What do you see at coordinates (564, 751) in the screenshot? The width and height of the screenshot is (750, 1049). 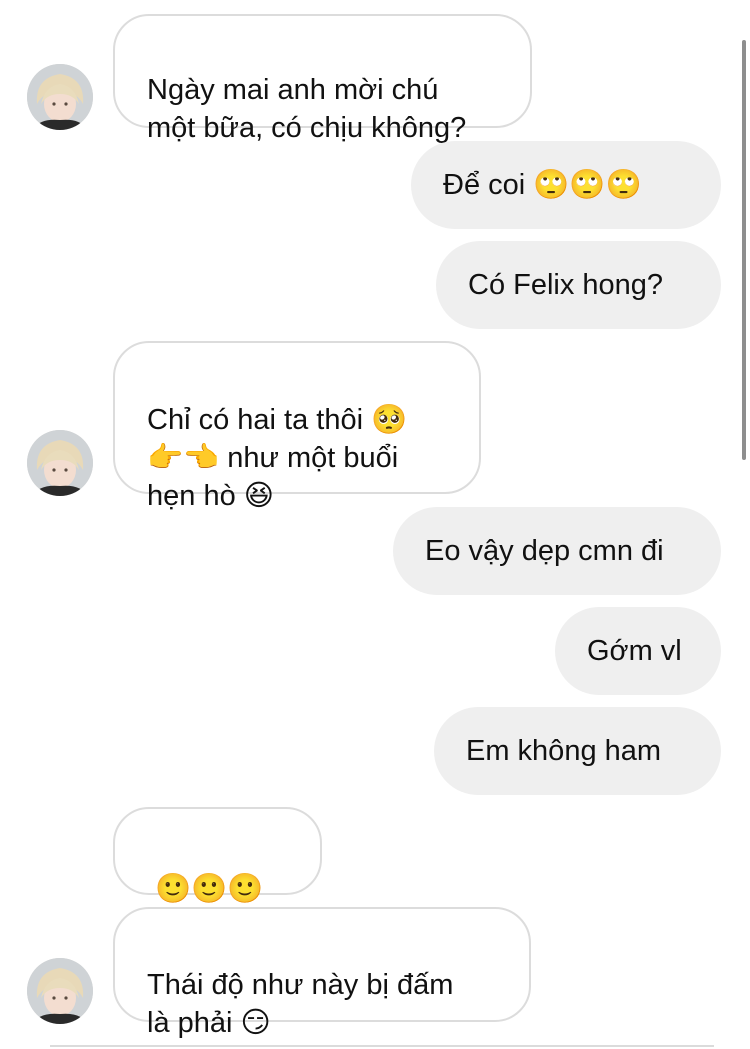 I see `message-text: Em không ham` at bounding box center [564, 751].